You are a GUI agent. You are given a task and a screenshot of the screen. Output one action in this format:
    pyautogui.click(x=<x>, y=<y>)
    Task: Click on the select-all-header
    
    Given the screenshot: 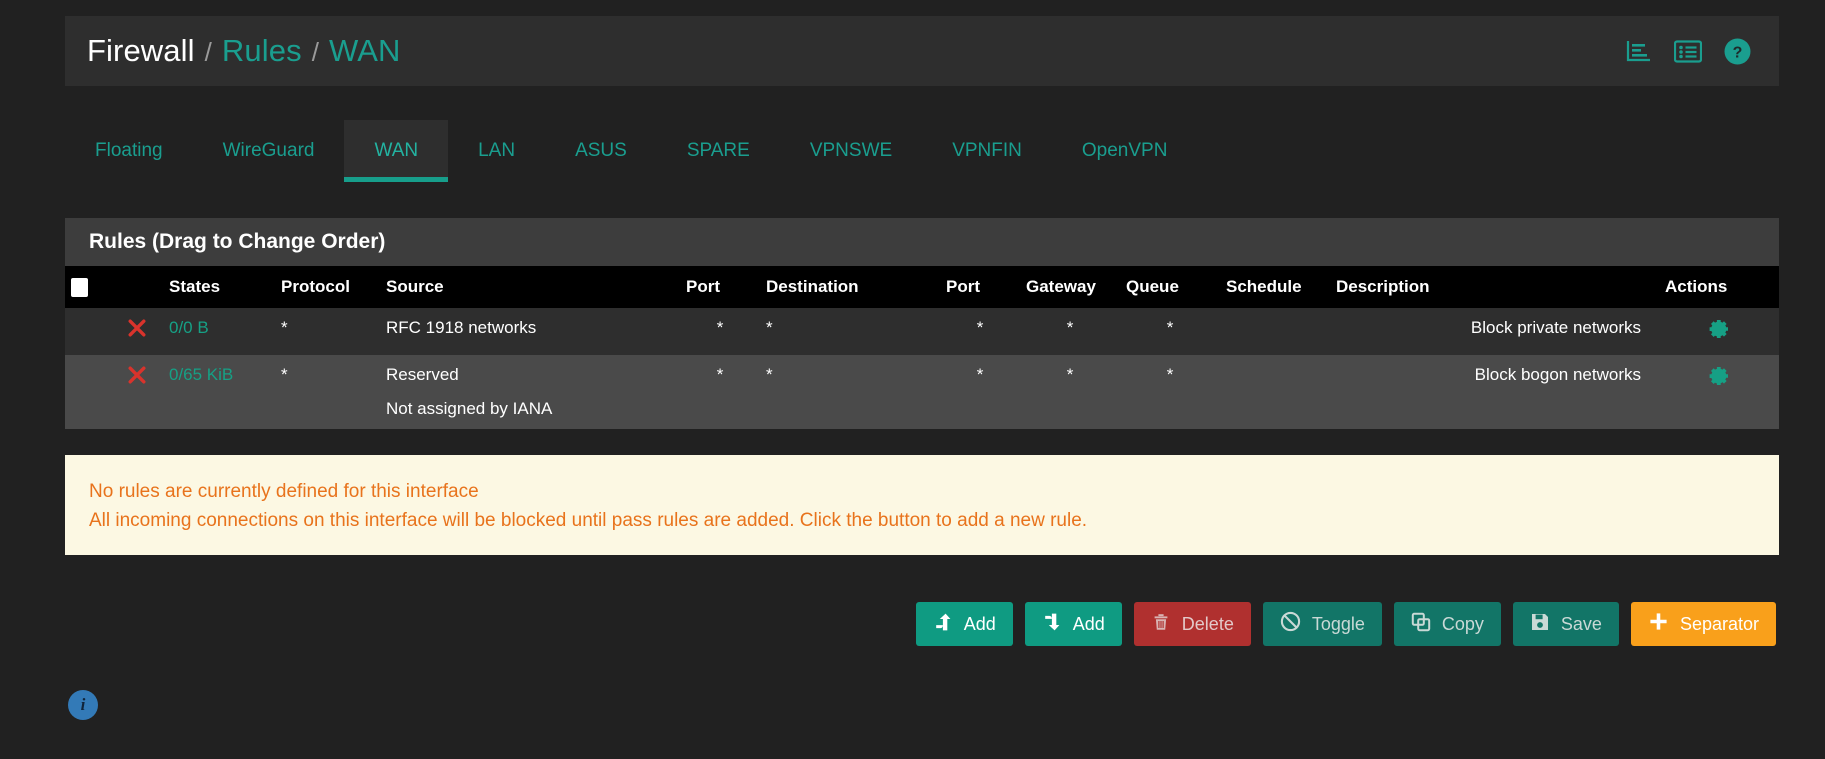 What is the action you would take?
    pyautogui.click(x=88, y=287)
    